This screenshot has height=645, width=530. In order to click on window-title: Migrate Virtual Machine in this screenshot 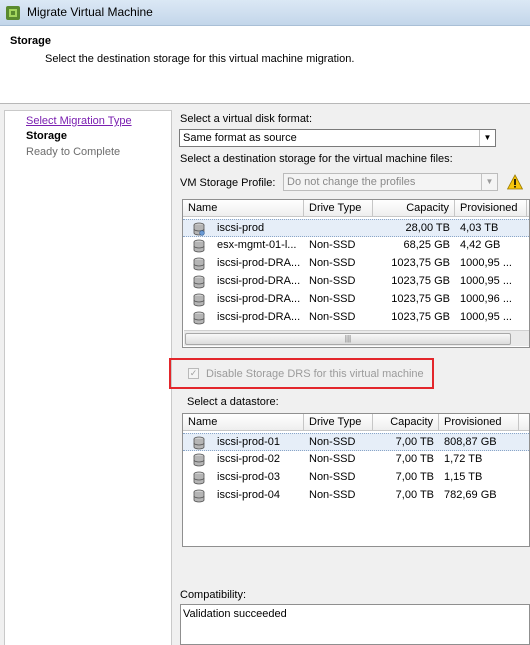, I will do `click(90, 12)`.